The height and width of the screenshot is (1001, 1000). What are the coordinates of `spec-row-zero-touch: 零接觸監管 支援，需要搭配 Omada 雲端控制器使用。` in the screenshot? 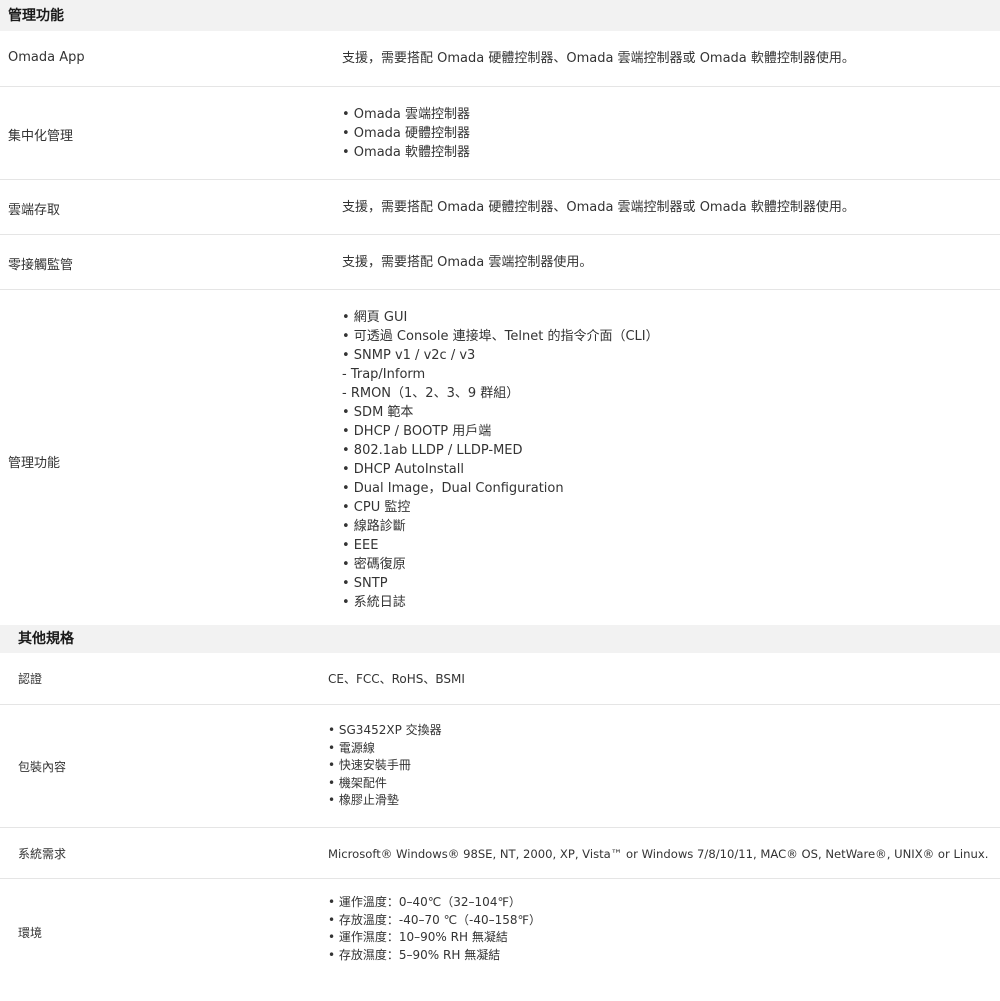 It's located at (500, 262).